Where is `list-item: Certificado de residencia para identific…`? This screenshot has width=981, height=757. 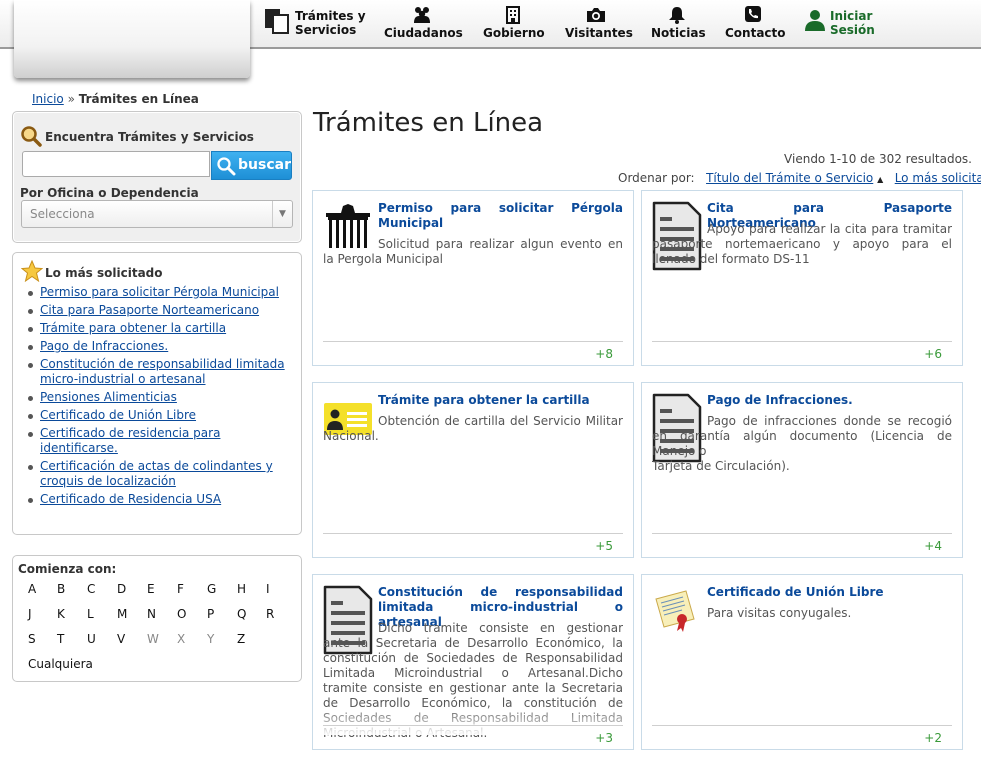 list-item: Certificado de residencia para identific… is located at coordinates (158, 441).